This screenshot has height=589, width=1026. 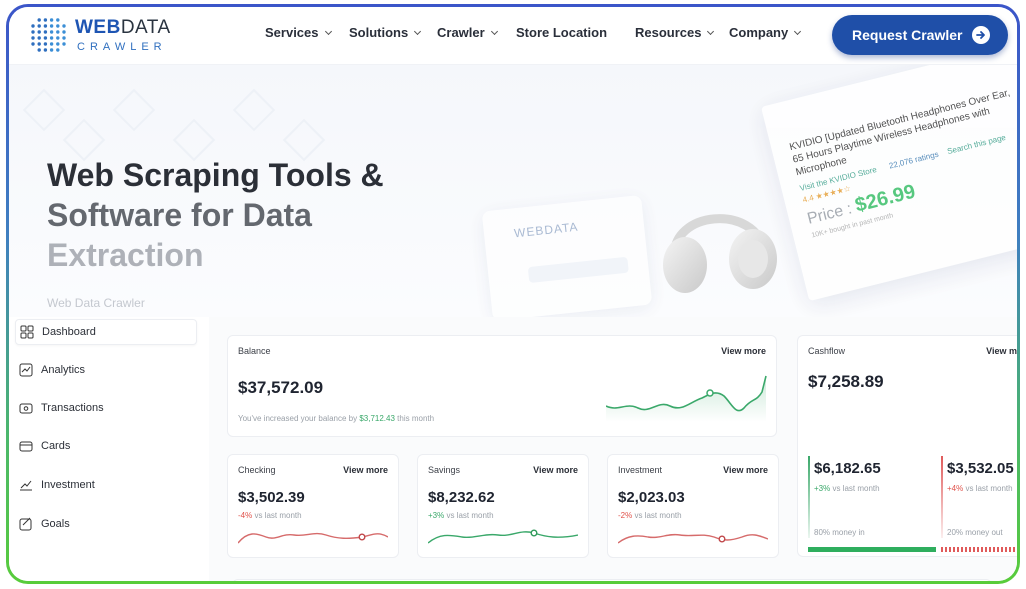 What do you see at coordinates (745, 470) in the screenshot?
I see `investment-view-more: View more` at bounding box center [745, 470].